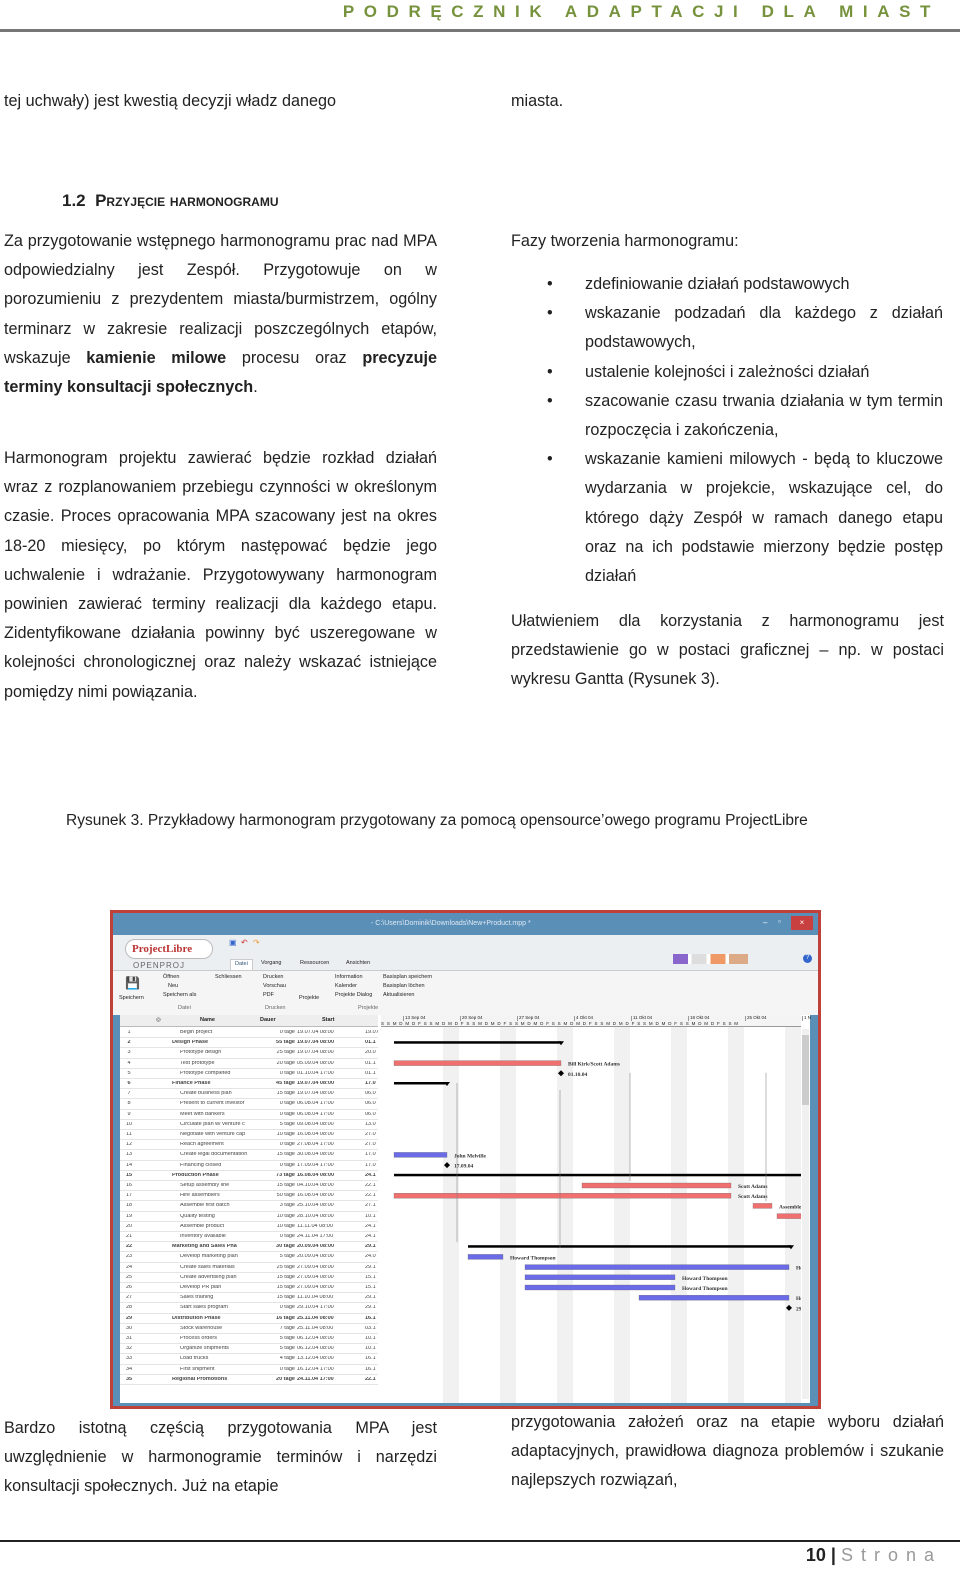 The height and width of the screenshot is (1590, 960). Describe the element at coordinates (249, 1339) in the screenshot. I see `table-row: 31 Process orders 5 tage 06.12.04 08:00 10.1` at that location.